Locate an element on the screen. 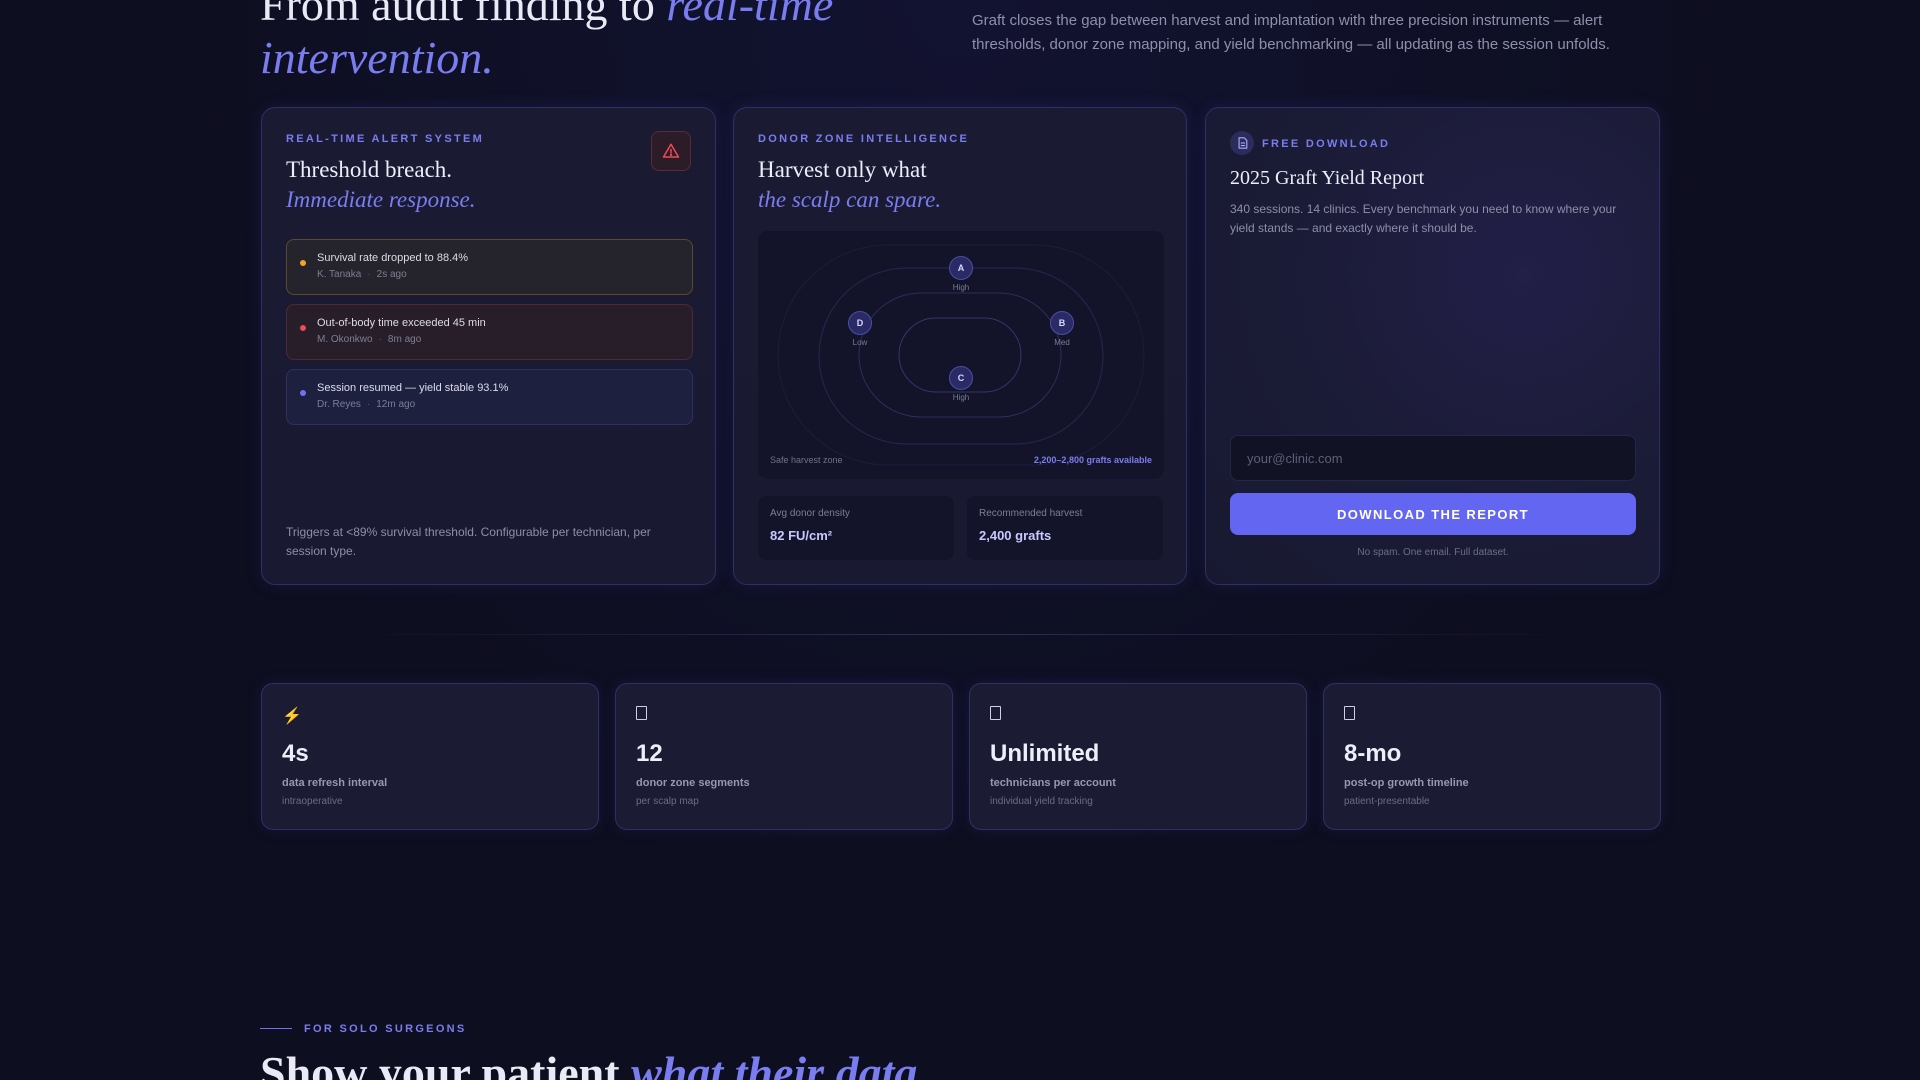  metric-label: data refresh interval is located at coordinates (335, 783).